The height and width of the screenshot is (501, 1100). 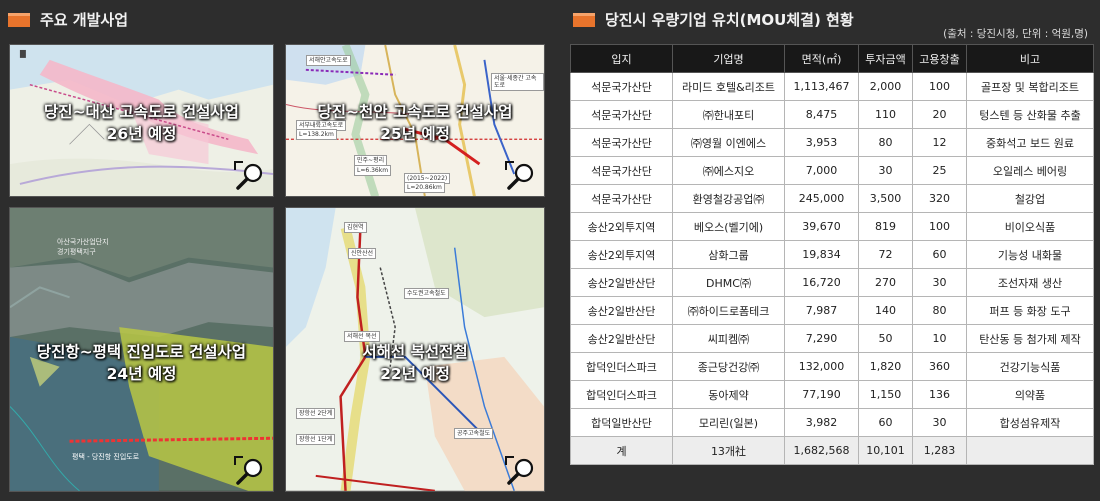 What do you see at coordinates (821, 198) in the screenshot?
I see `table-cell: 245,000` at bounding box center [821, 198].